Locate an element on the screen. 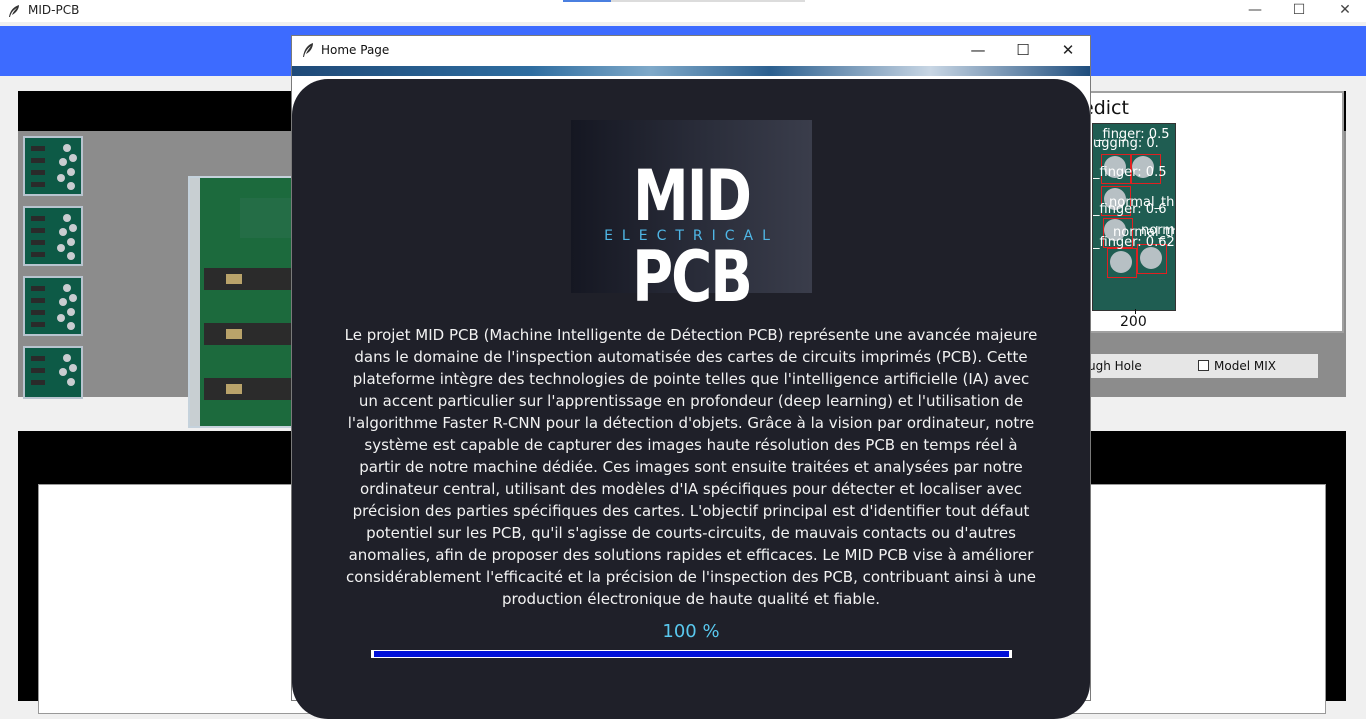 Image resolution: width=1366 pixels, height=719 pixels. main-minimize-button: — is located at coordinates (1255, 11).